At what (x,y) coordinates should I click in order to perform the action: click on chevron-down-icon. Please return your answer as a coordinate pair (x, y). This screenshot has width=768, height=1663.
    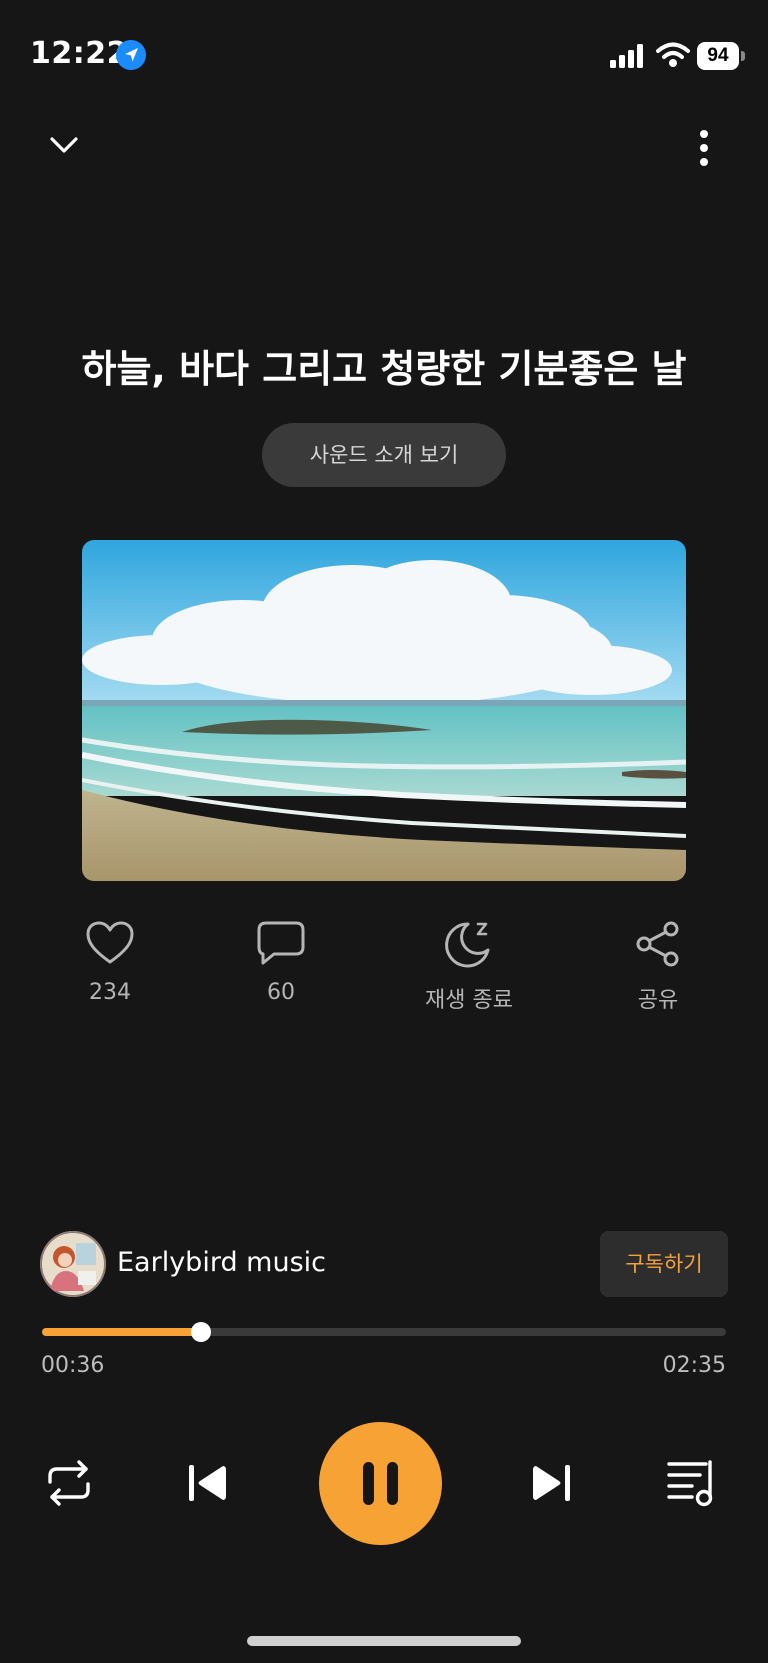
    Looking at the image, I should click on (64, 146).